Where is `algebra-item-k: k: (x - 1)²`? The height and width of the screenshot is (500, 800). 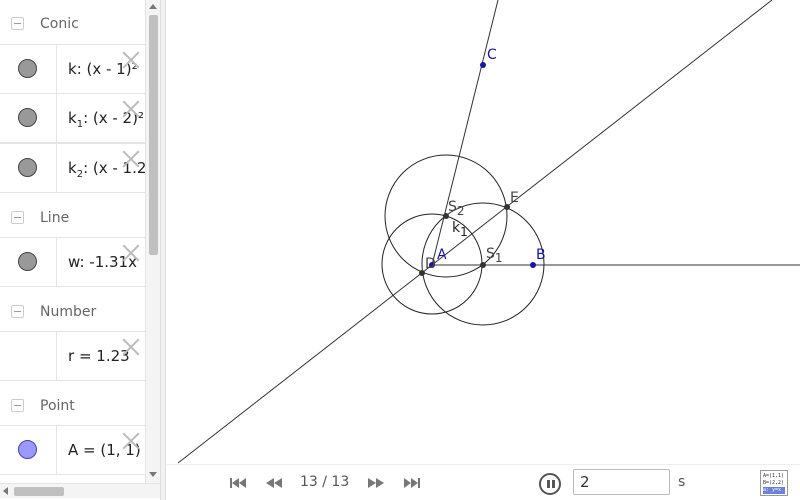
algebra-item-k: k: (x - 1)² is located at coordinates (72, 69).